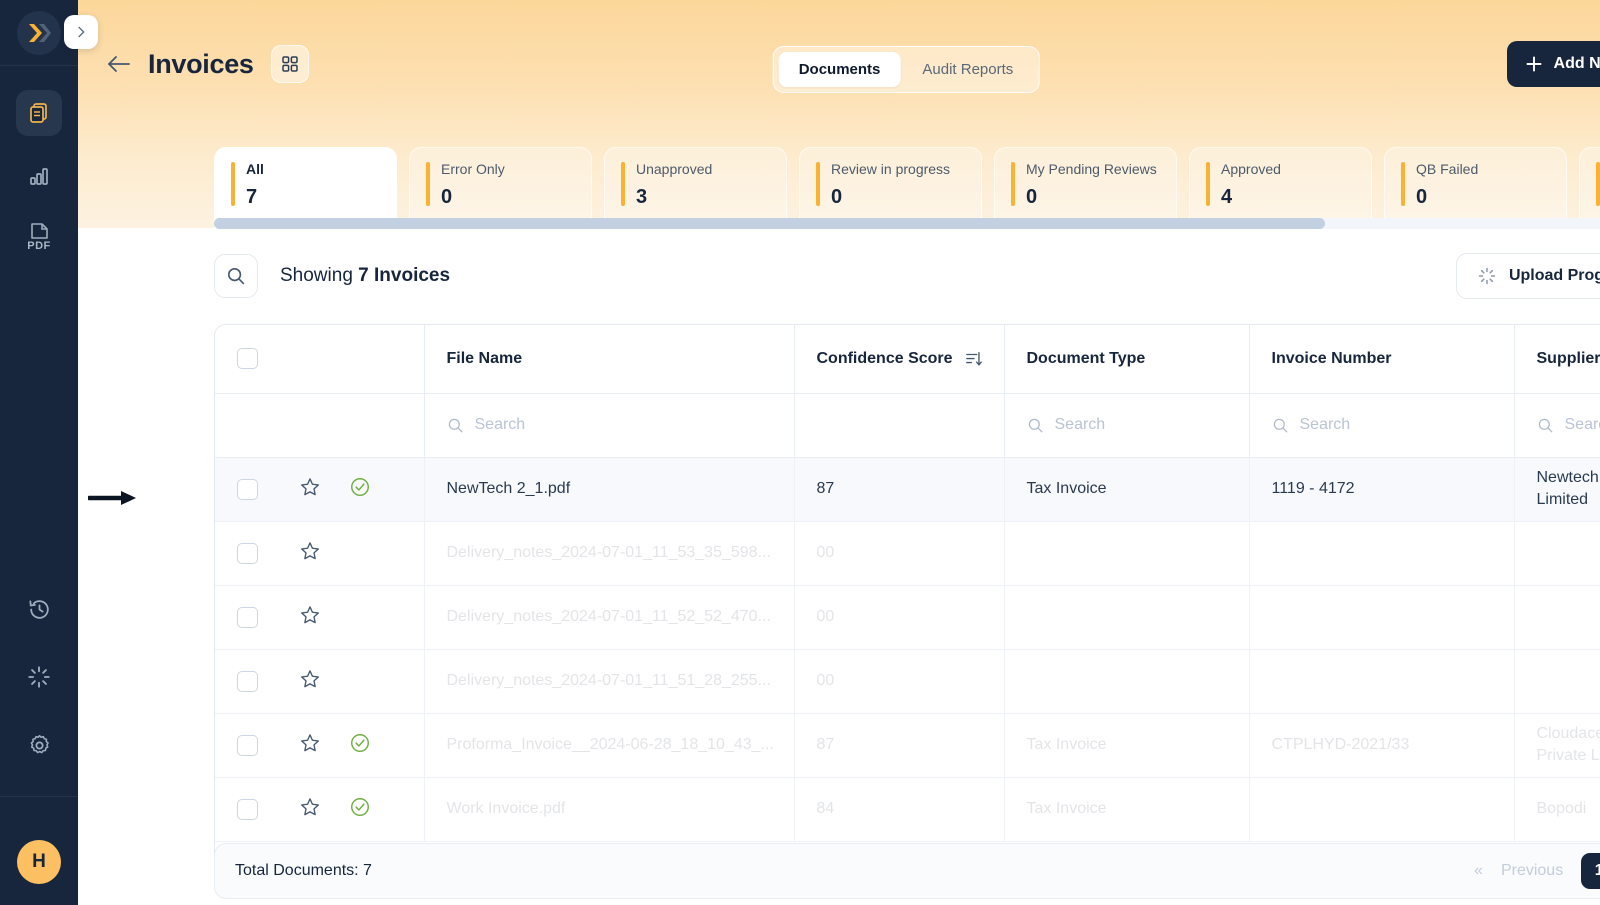 This screenshot has height=905, width=1600. I want to click on column-header-document-type: Document Type, so click(1126, 359).